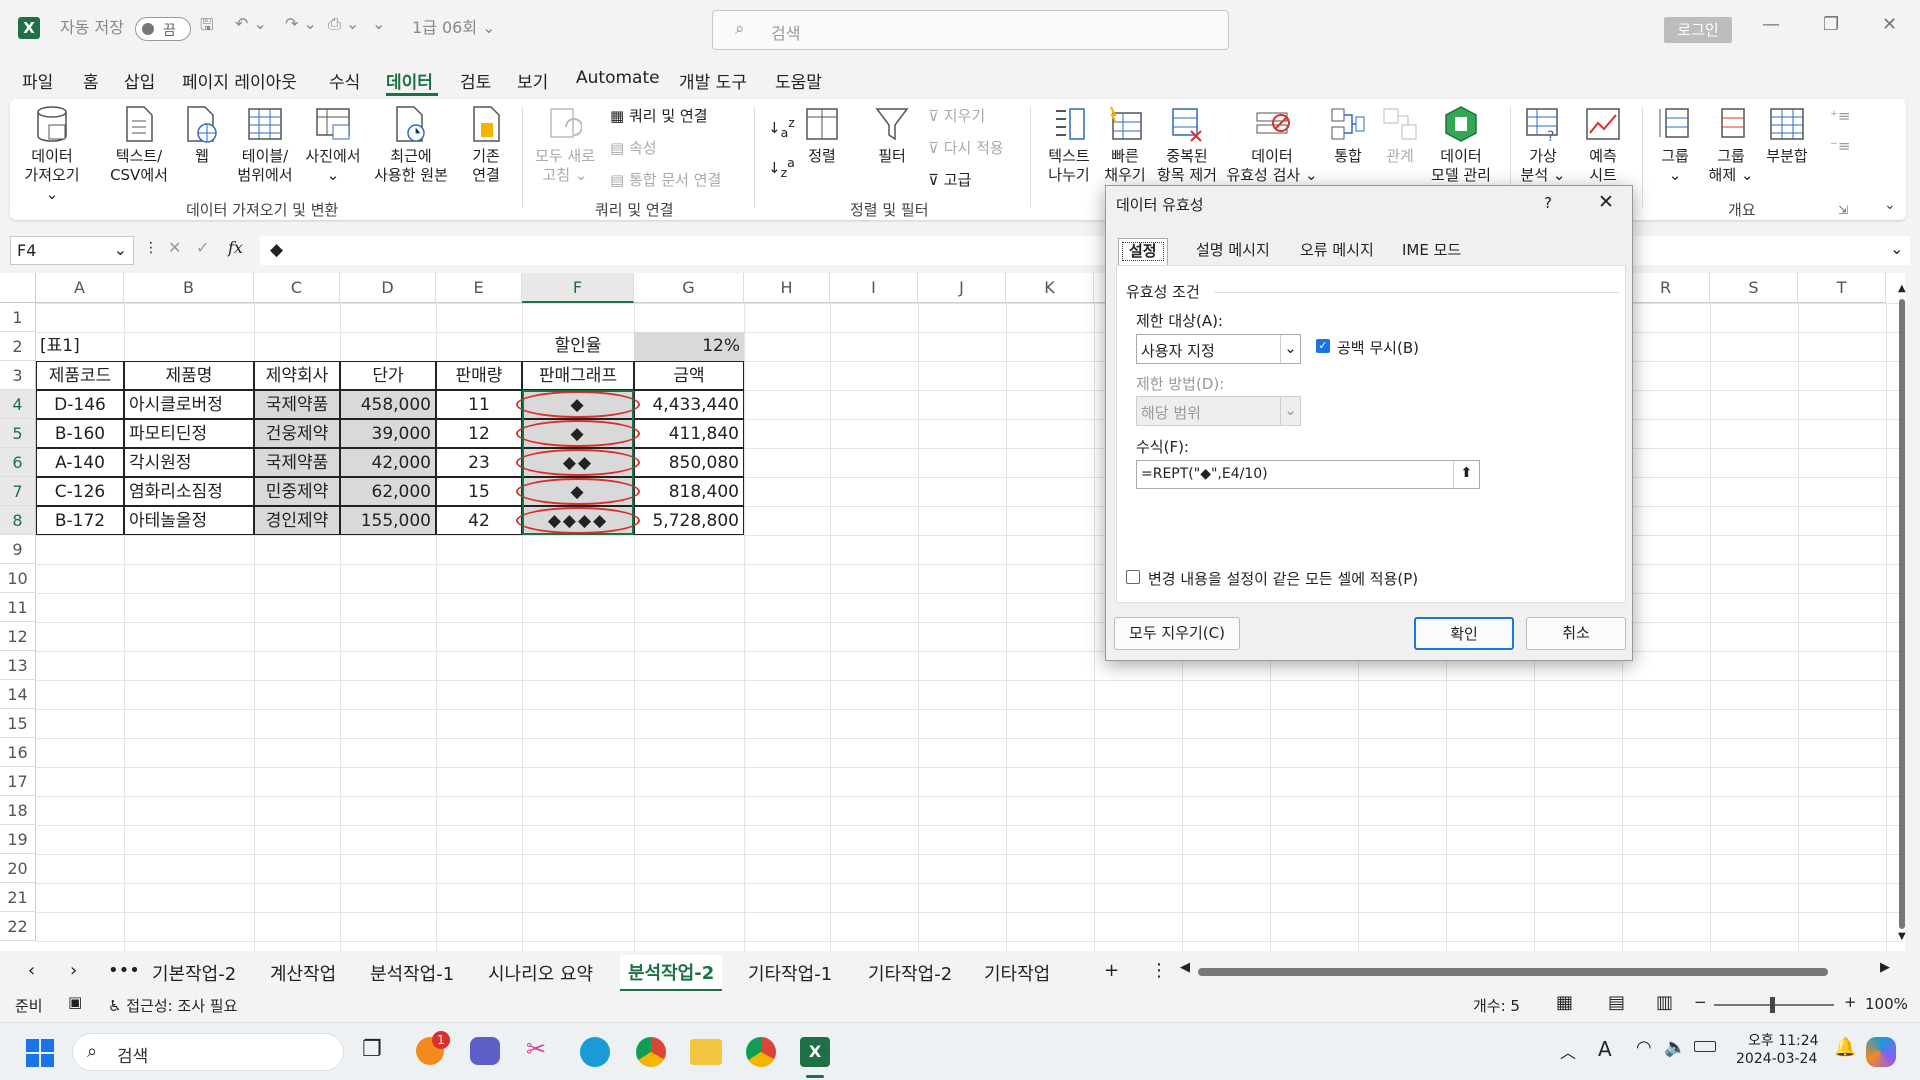 This screenshot has height=1080, width=1920. What do you see at coordinates (297, 375) in the screenshot?
I see `table-header-3: 제약회사` at bounding box center [297, 375].